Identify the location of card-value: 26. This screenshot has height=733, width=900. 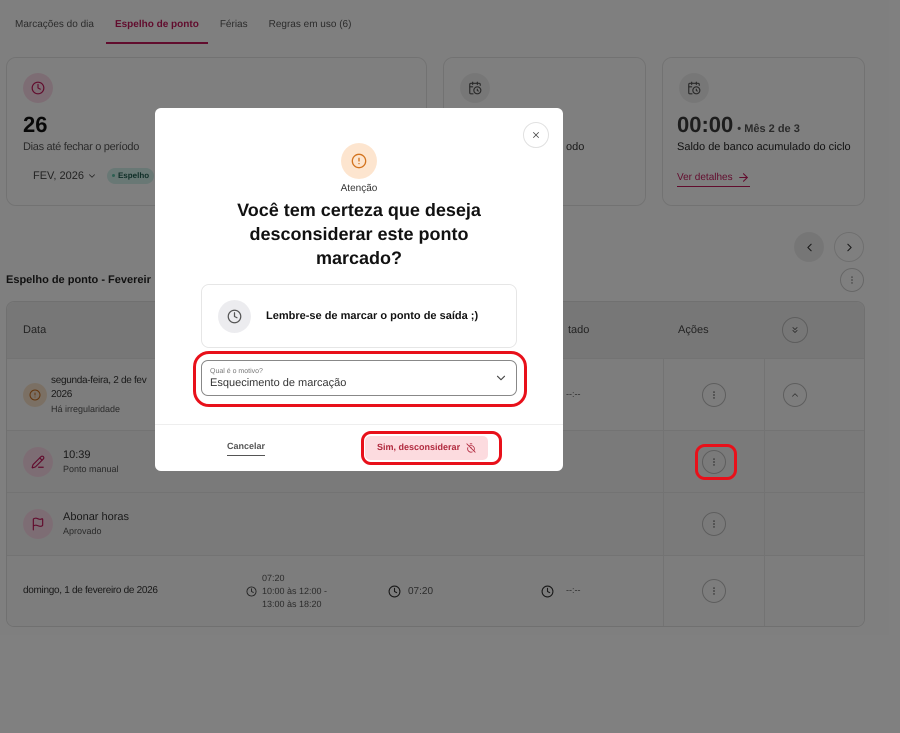
(35, 125).